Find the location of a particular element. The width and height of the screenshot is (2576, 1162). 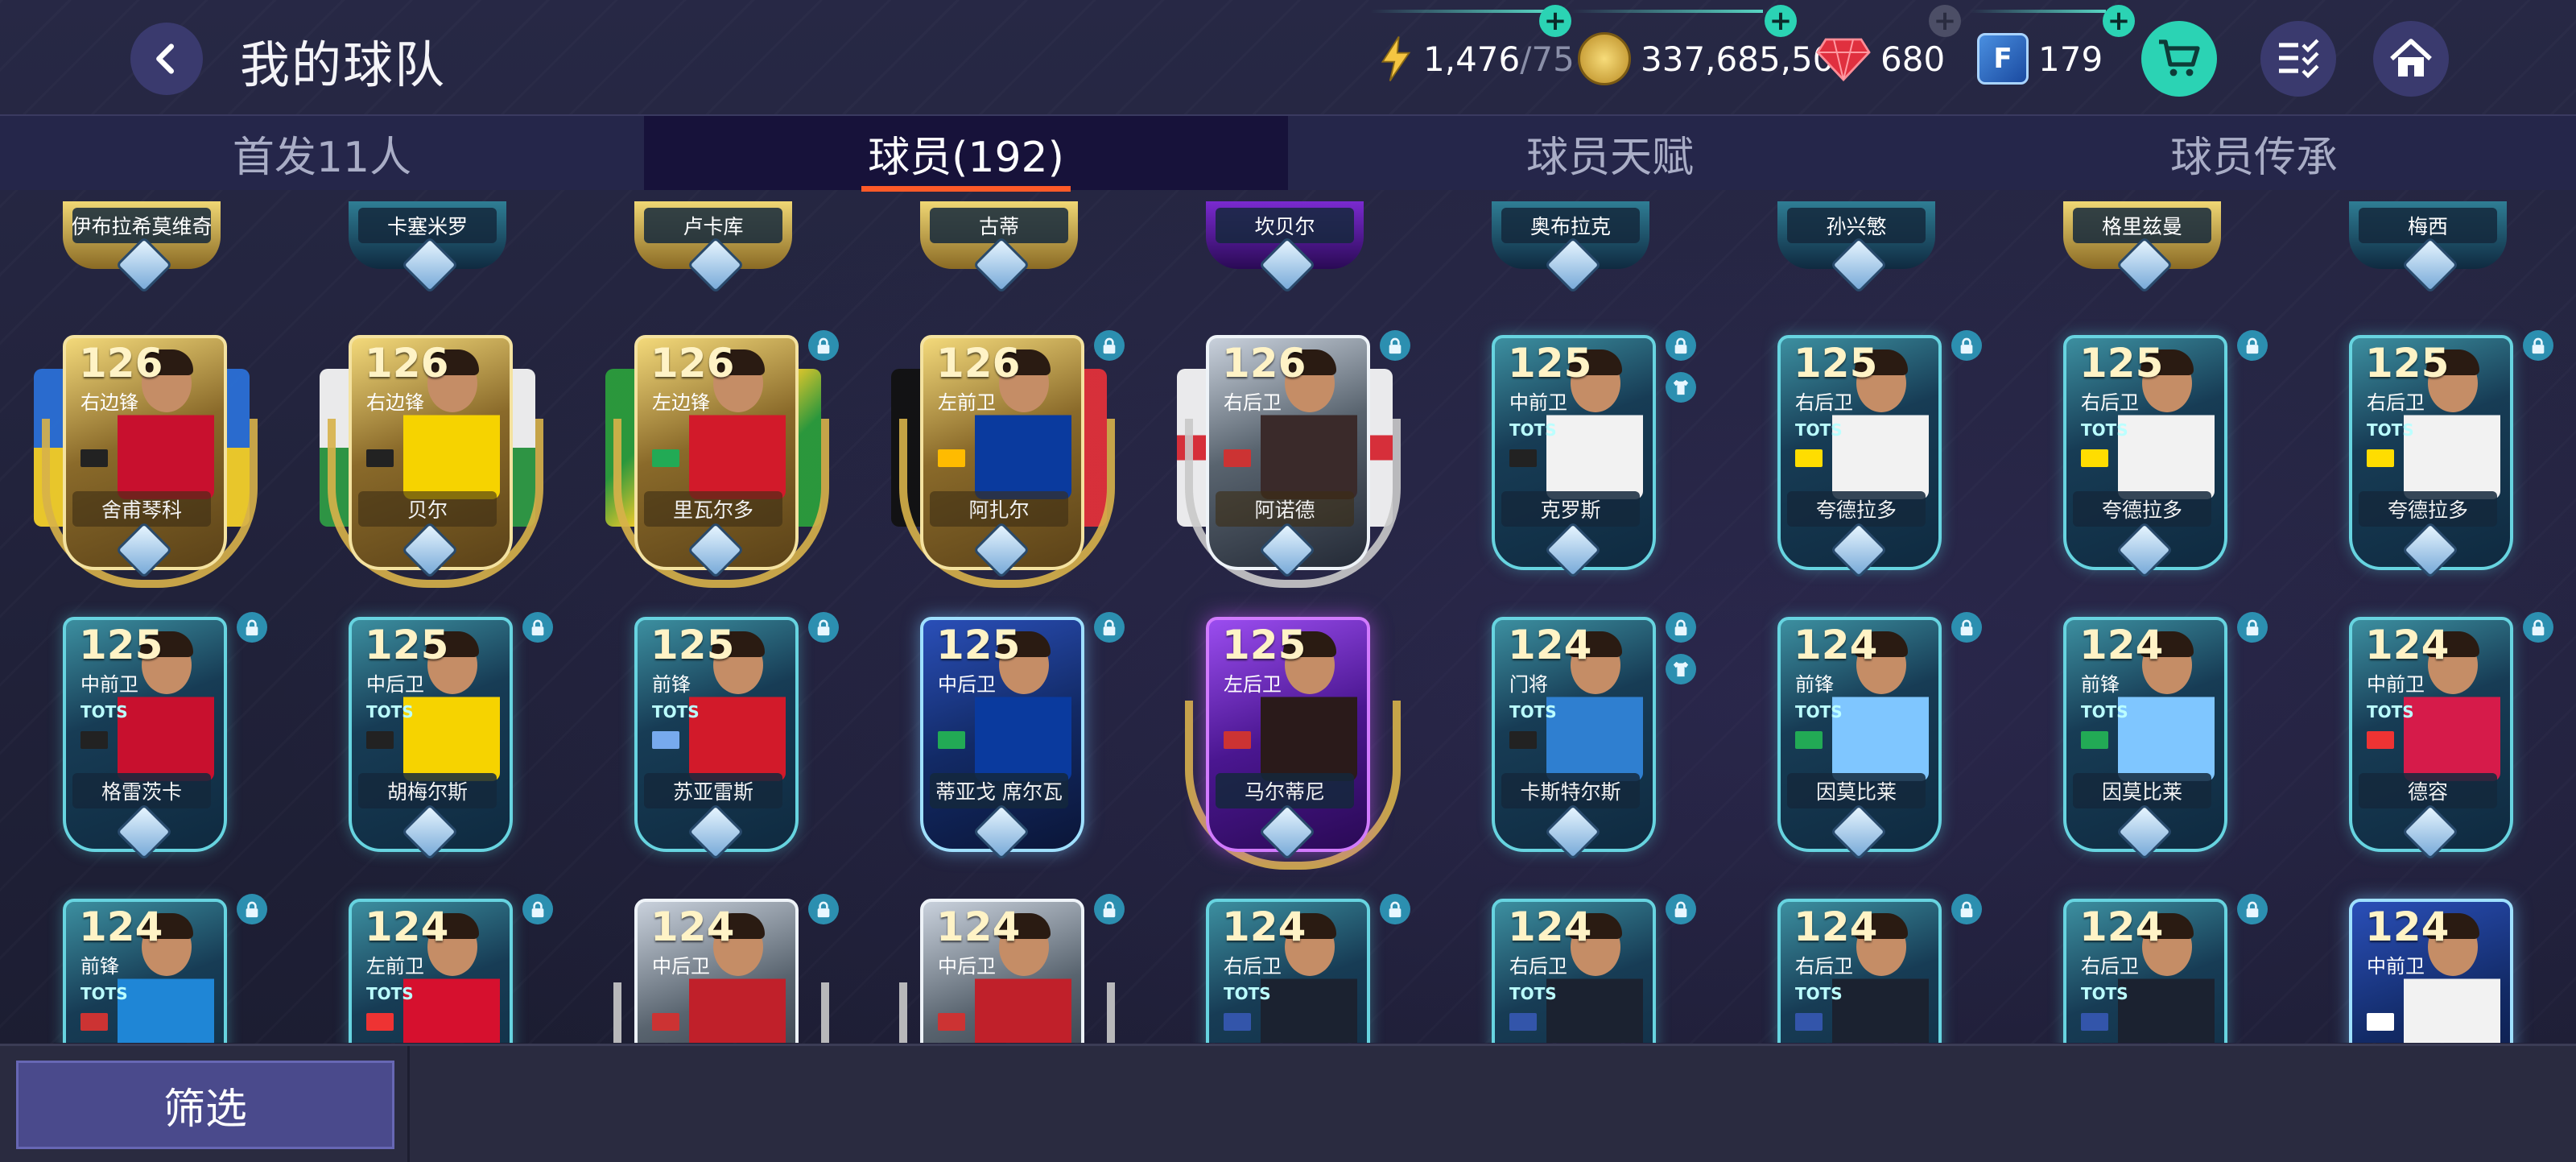

task-list-button is located at coordinates (2298, 59).